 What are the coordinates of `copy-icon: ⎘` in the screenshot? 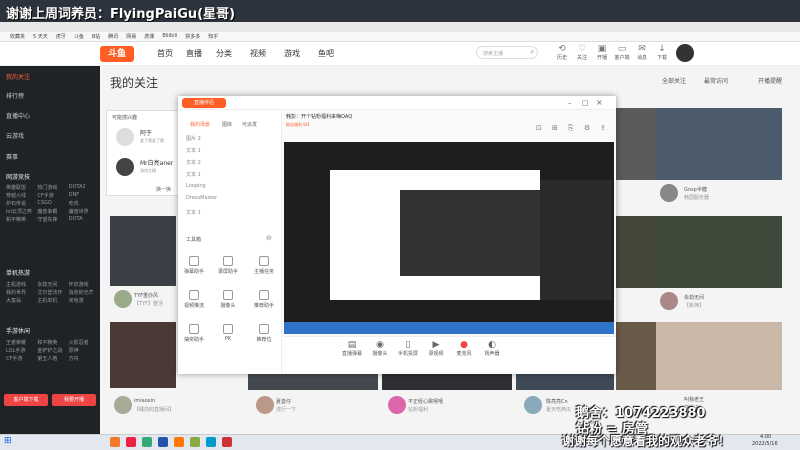 It's located at (571, 128).